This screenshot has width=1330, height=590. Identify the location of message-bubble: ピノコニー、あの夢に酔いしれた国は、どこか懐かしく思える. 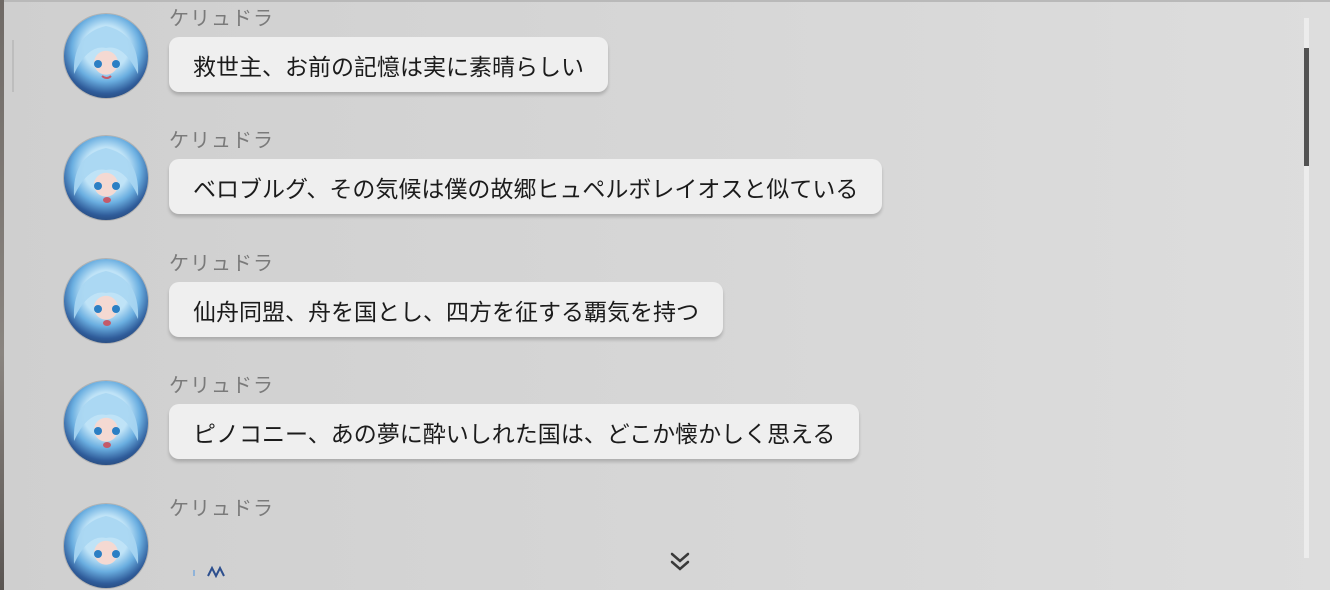
(514, 431).